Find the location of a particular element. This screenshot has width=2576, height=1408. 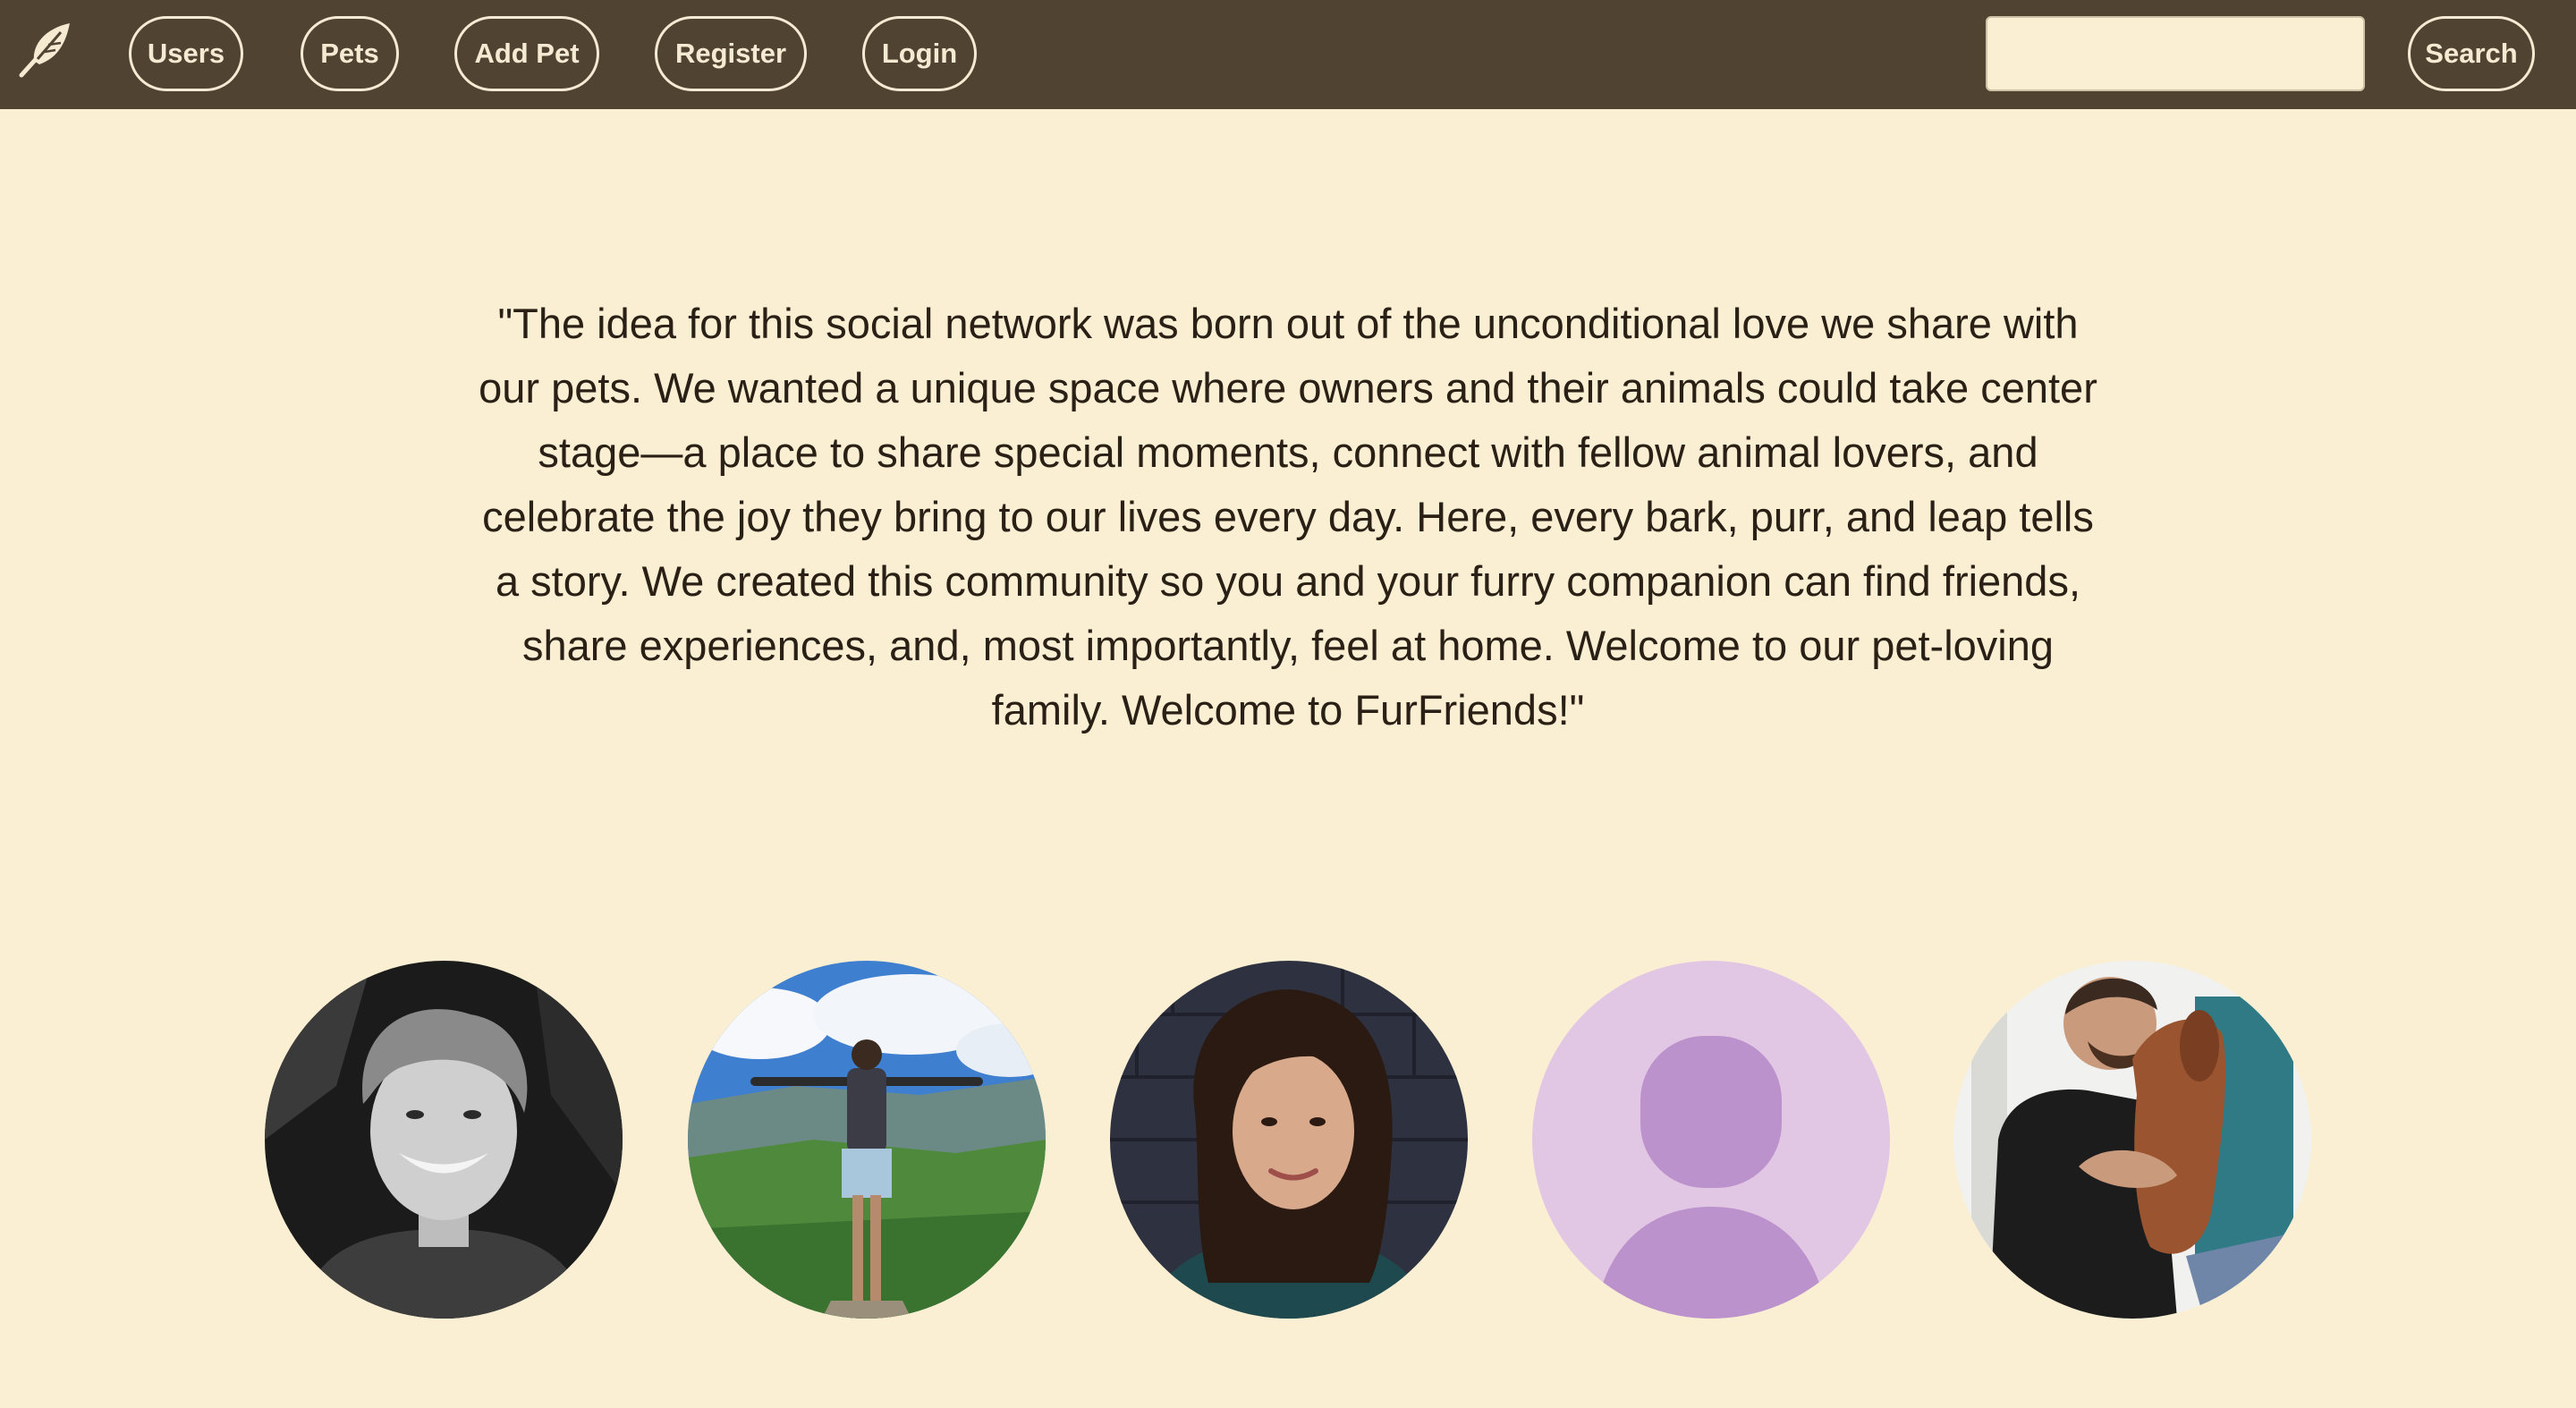

navbar: Users Pets Add Pet Register Login Search is located at coordinates (1288, 55).